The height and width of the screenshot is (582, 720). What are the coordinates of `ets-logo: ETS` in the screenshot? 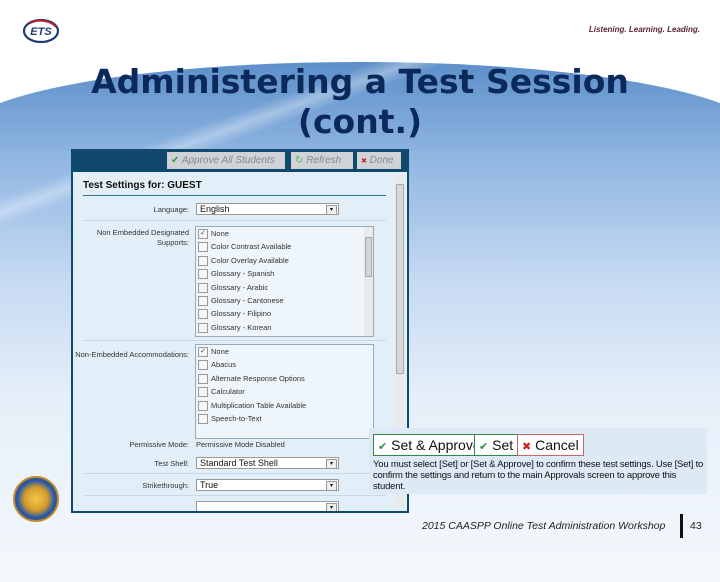 It's located at (41, 31).